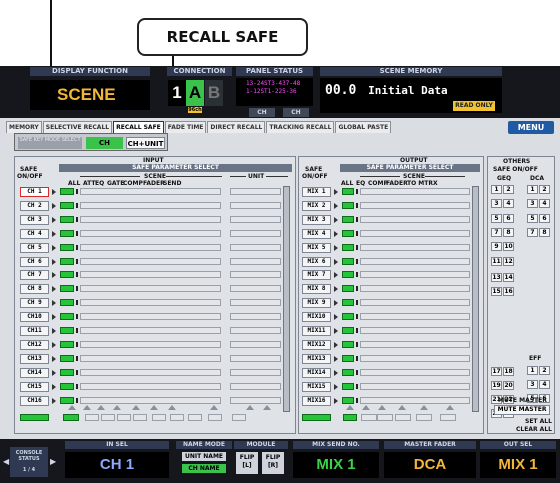  Describe the element at coordinates (363, 127) in the screenshot. I see `tab-global-paste: GLOBAL PASTE` at that location.